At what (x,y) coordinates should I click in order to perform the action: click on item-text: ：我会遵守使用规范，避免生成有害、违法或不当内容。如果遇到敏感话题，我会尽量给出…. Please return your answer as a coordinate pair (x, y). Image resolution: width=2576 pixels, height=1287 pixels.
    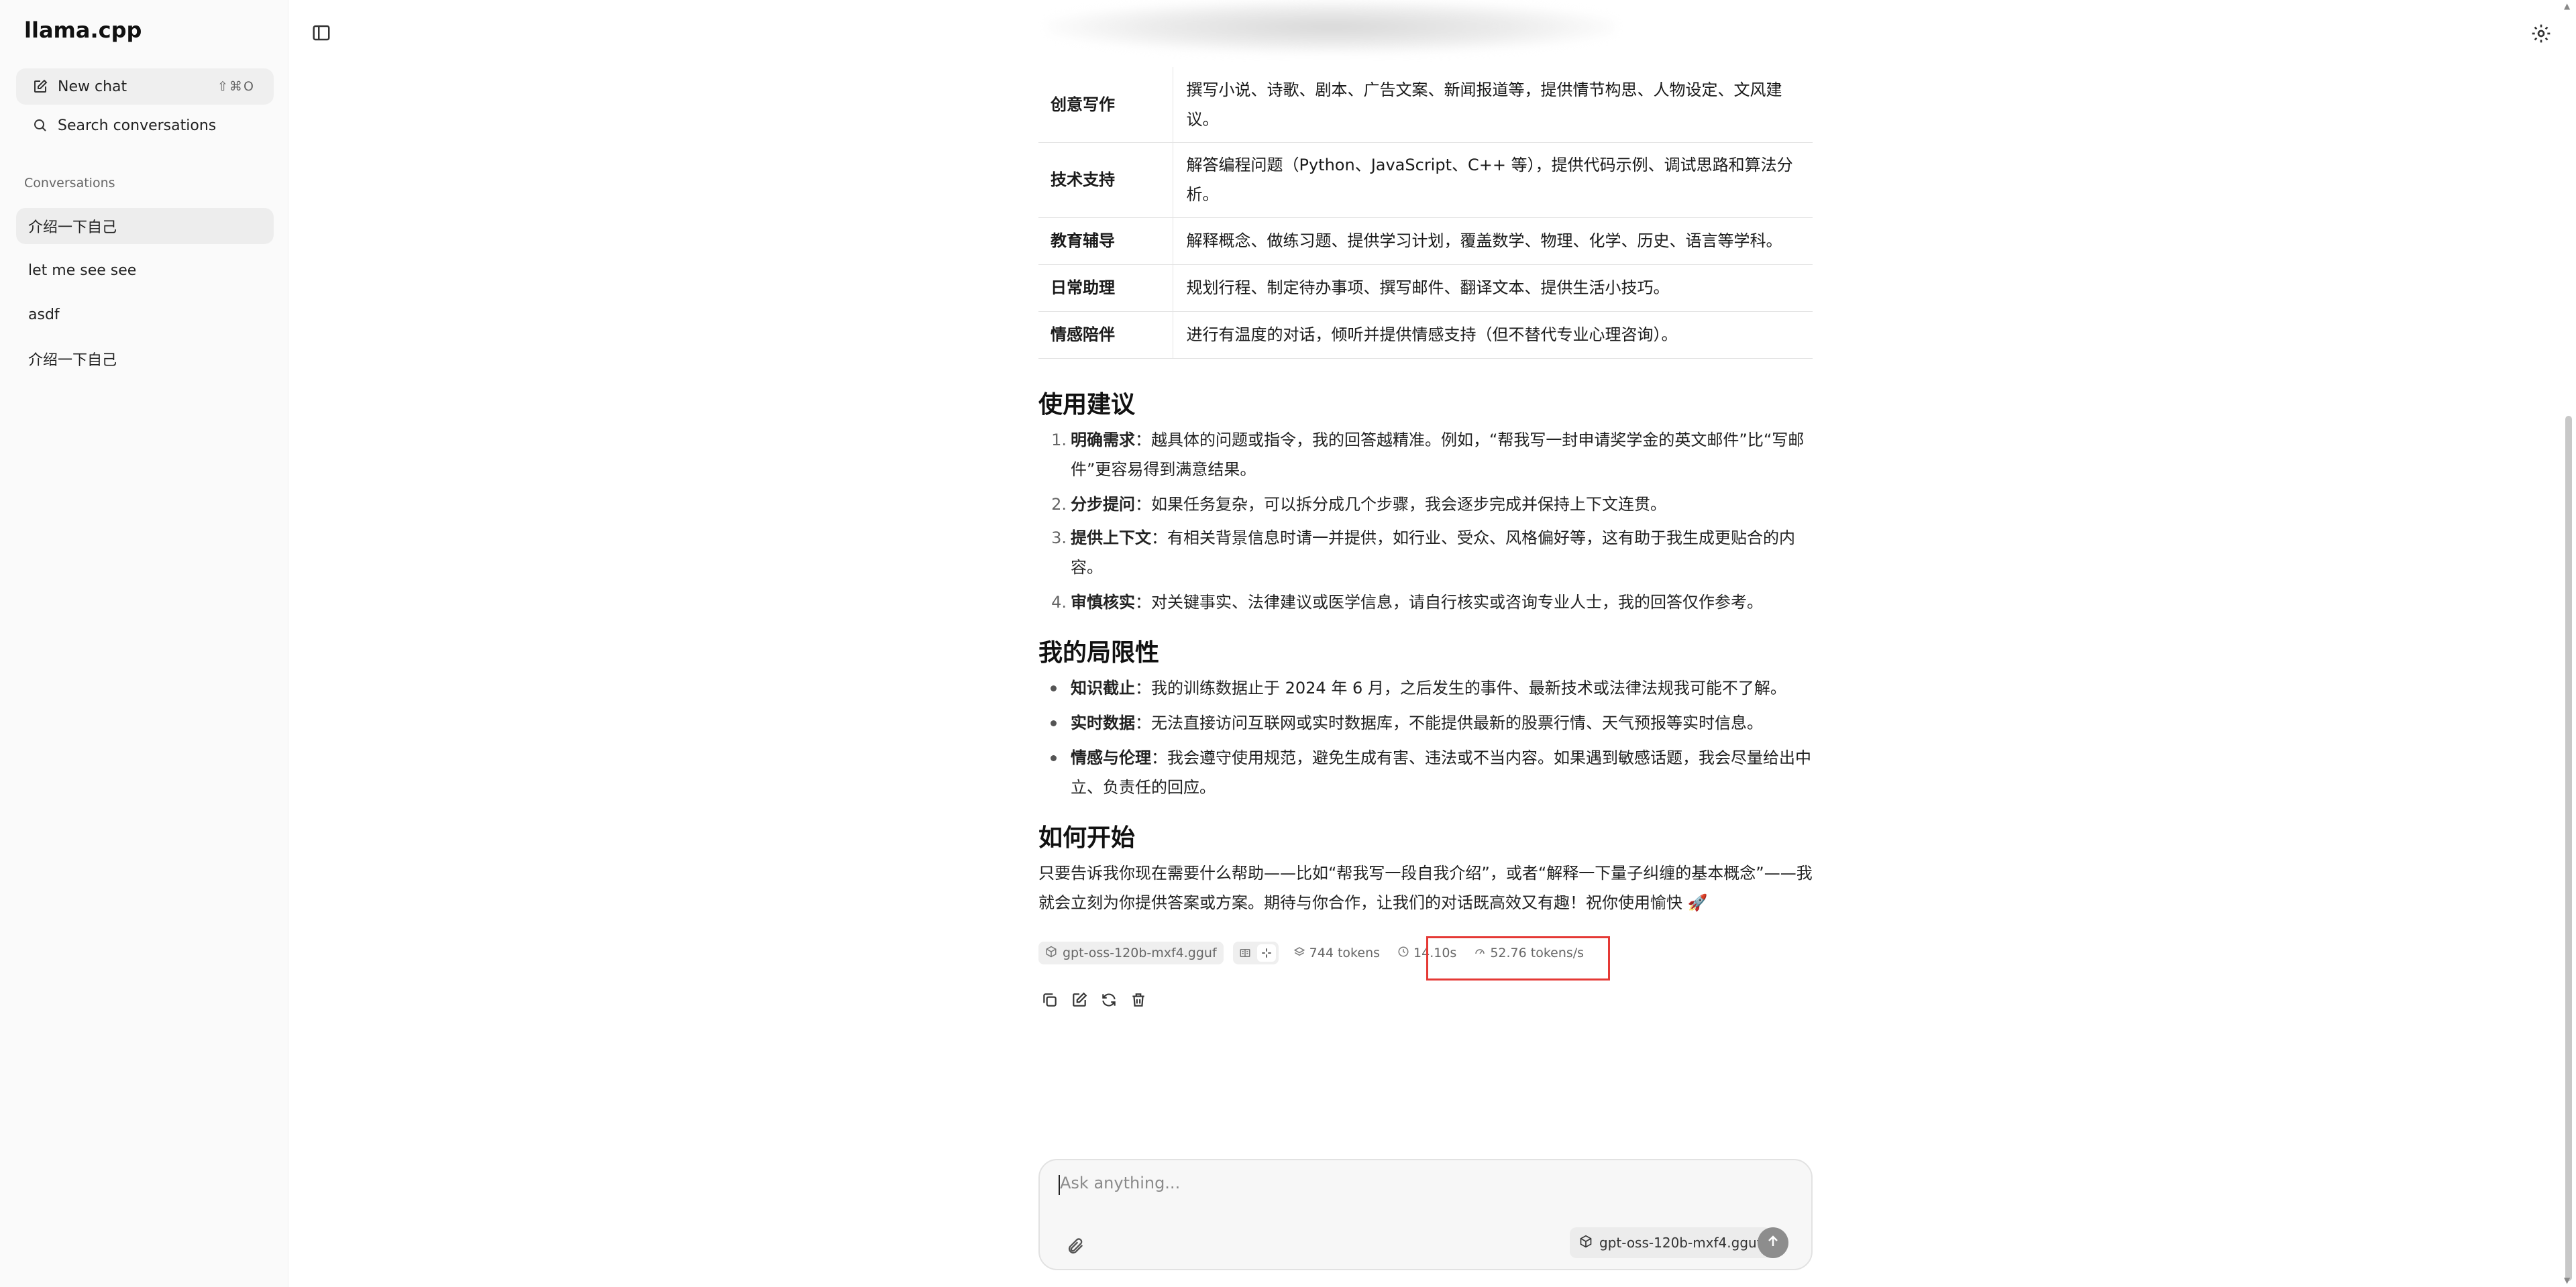
    Looking at the image, I should click on (1441, 772).